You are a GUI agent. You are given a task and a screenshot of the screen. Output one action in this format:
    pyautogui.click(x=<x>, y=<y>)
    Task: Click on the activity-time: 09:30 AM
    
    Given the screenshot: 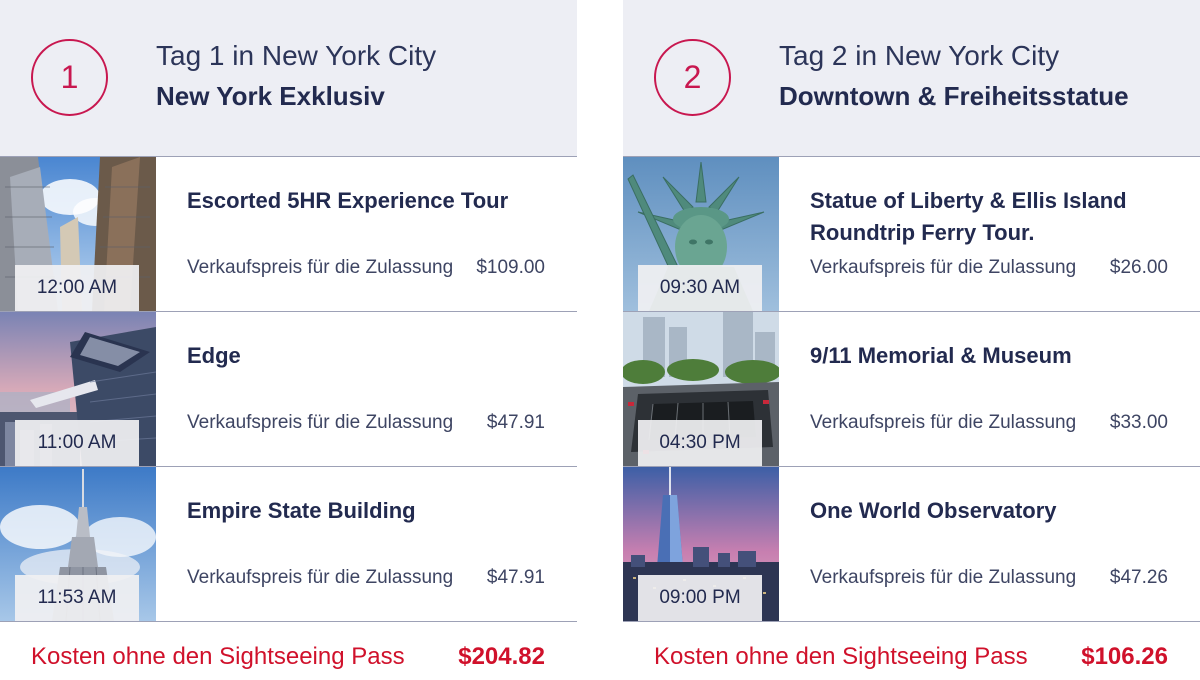 What is the action you would take?
    pyautogui.click(x=700, y=288)
    